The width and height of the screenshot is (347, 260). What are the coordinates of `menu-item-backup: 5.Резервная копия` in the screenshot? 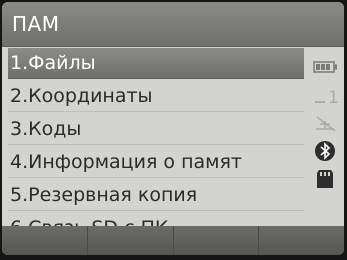 It's located at (156, 195).